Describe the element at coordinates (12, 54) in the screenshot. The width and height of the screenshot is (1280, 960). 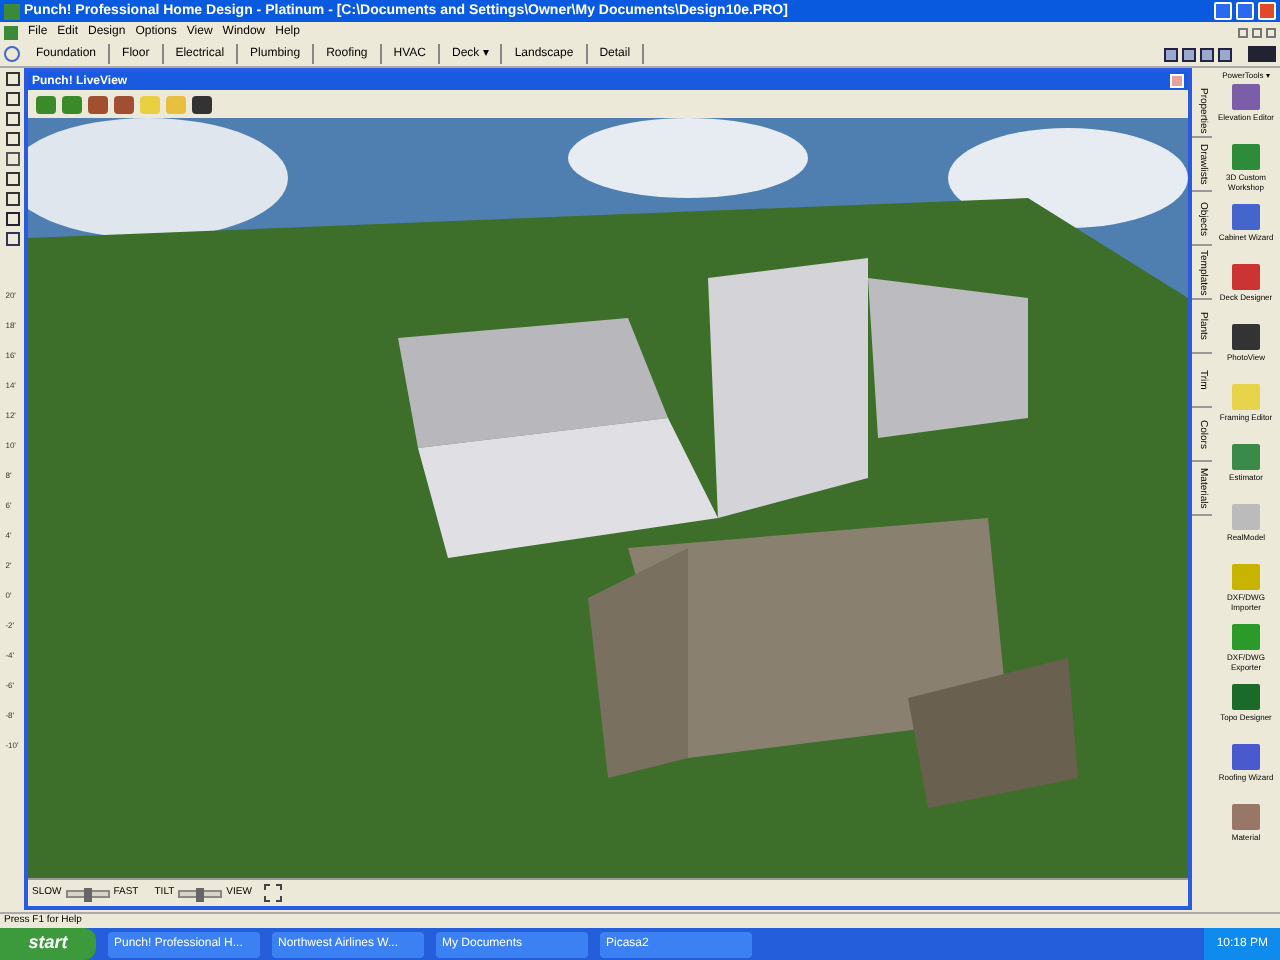
I see `zoom-icon` at that location.